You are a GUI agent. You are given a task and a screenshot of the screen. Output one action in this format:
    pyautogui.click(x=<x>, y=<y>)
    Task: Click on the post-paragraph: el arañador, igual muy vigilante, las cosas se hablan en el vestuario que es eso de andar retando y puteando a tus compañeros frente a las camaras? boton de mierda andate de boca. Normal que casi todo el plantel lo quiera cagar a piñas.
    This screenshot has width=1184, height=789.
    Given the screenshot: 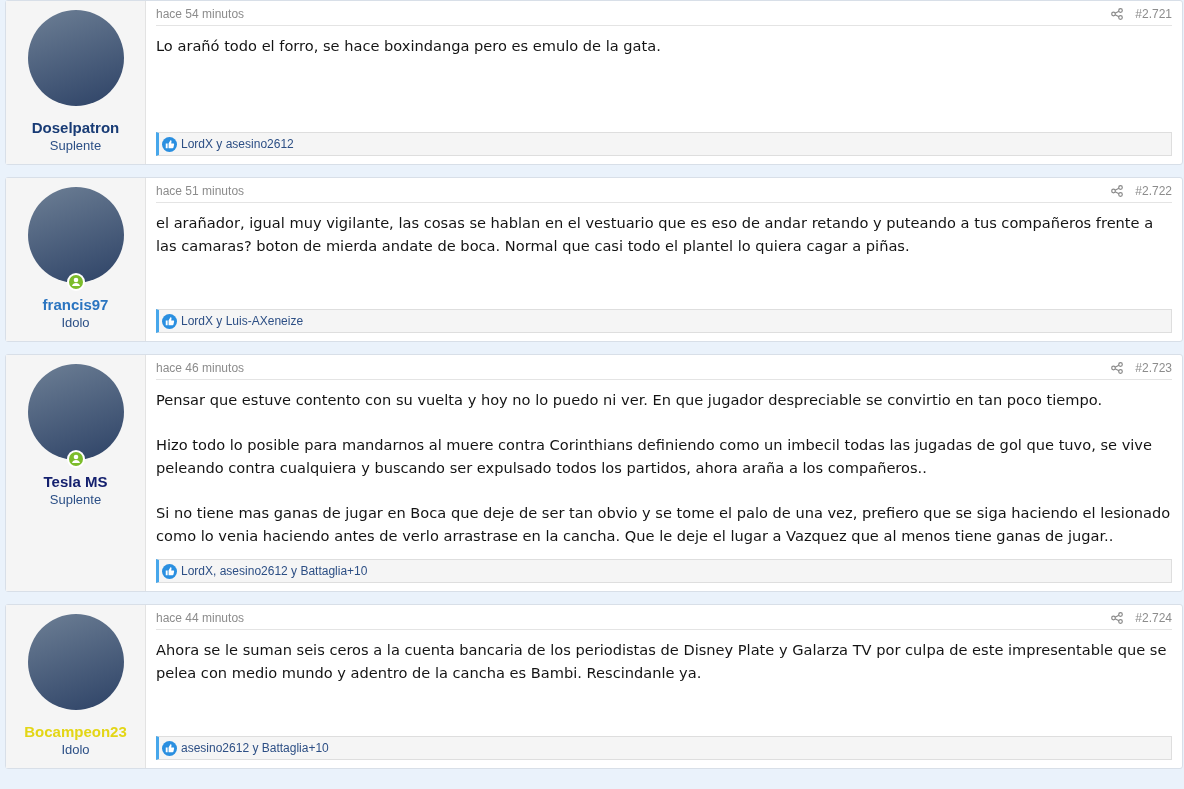 What is the action you would take?
    pyautogui.click(x=655, y=234)
    